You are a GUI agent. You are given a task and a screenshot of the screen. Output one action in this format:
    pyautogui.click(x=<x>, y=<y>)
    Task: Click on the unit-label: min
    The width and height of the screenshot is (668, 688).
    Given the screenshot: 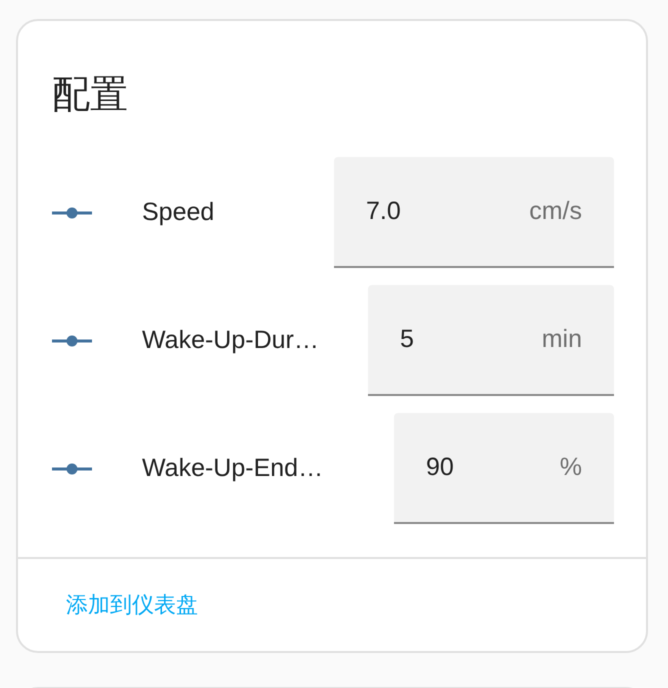 What is the action you would take?
    pyautogui.click(x=562, y=339)
    